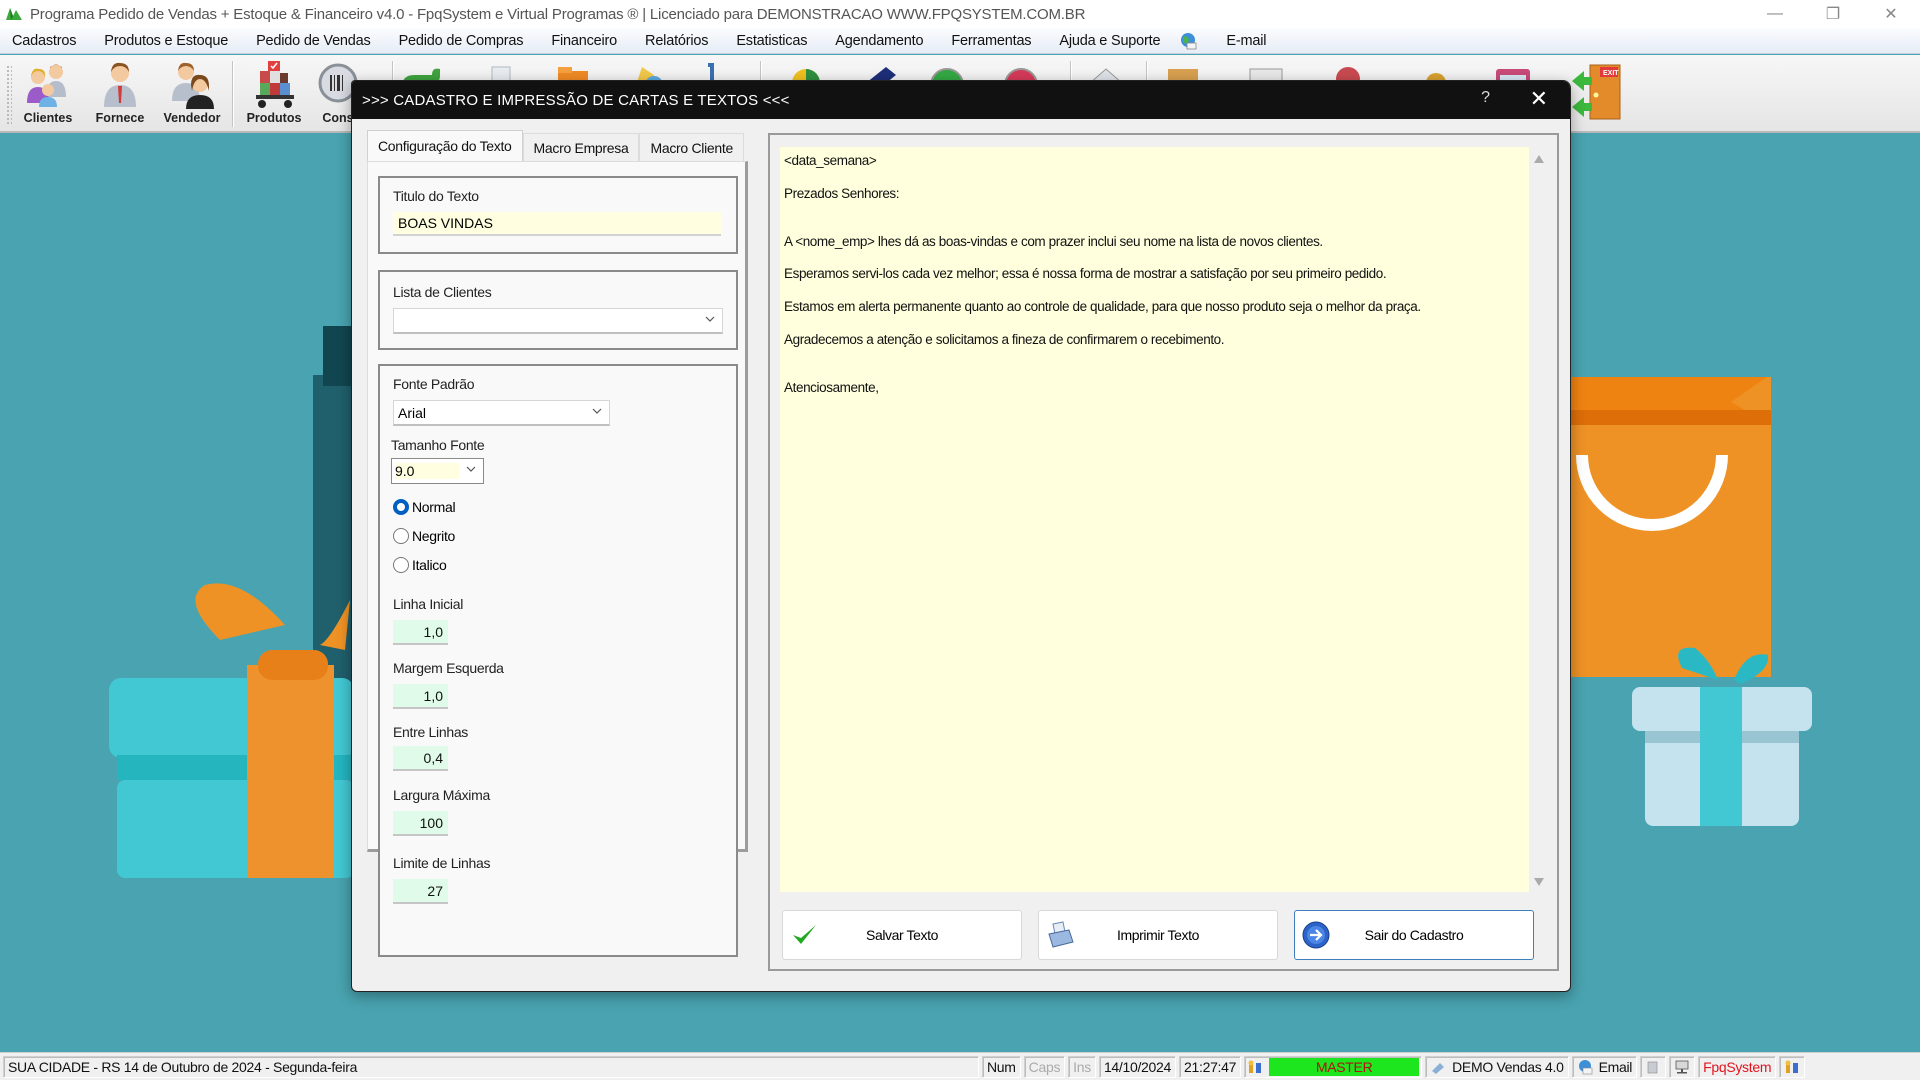 This screenshot has height=1080, width=1920. What do you see at coordinates (434, 536) in the screenshot?
I see `radio-negrito-label: Negrito` at bounding box center [434, 536].